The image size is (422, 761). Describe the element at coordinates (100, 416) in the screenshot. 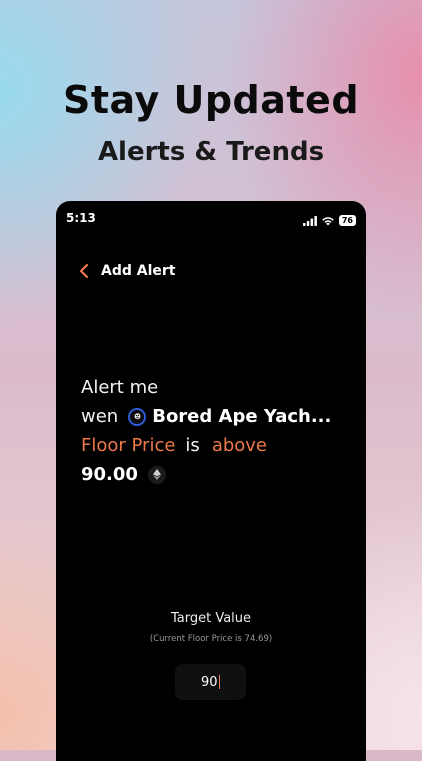

I see `alert-prefix-text: wen` at that location.